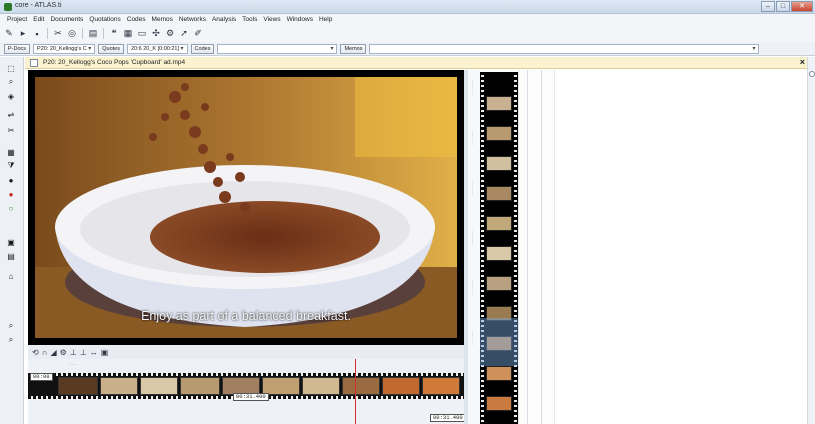  I want to click on menu-edit: Edit, so click(38, 19).